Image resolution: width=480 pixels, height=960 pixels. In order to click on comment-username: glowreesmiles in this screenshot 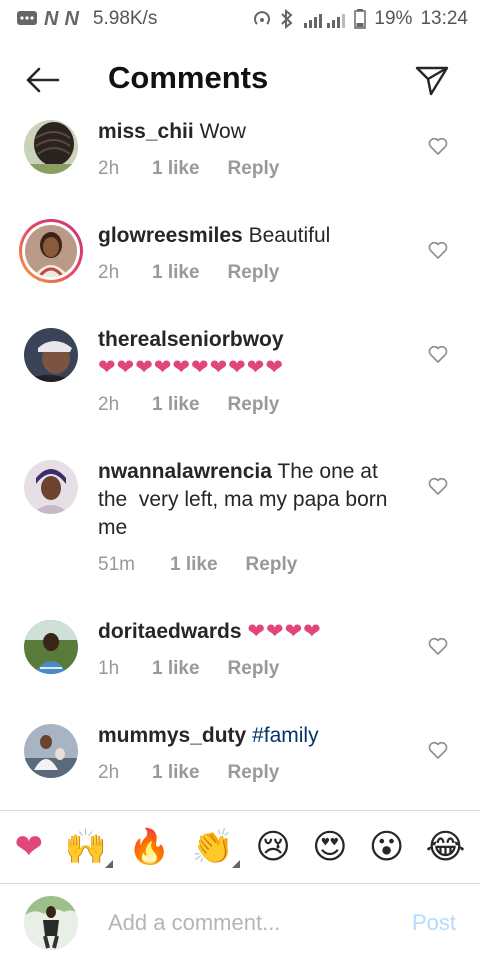, I will do `click(170, 235)`.